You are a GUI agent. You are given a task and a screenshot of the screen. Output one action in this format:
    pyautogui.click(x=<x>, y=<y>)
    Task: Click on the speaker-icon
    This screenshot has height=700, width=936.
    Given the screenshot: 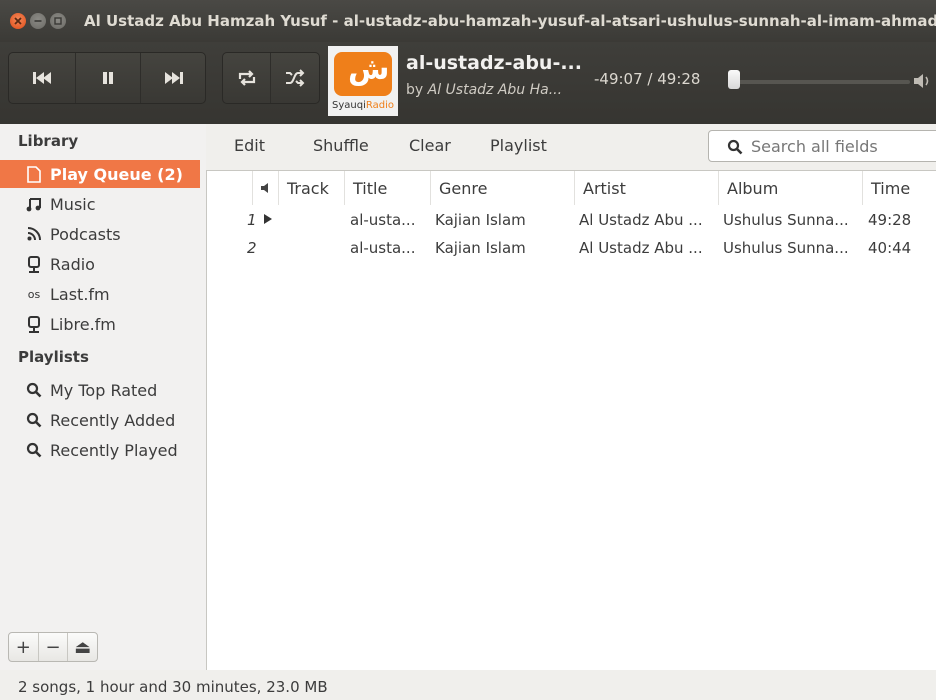 What is the action you would take?
    pyautogui.click(x=264, y=188)
    